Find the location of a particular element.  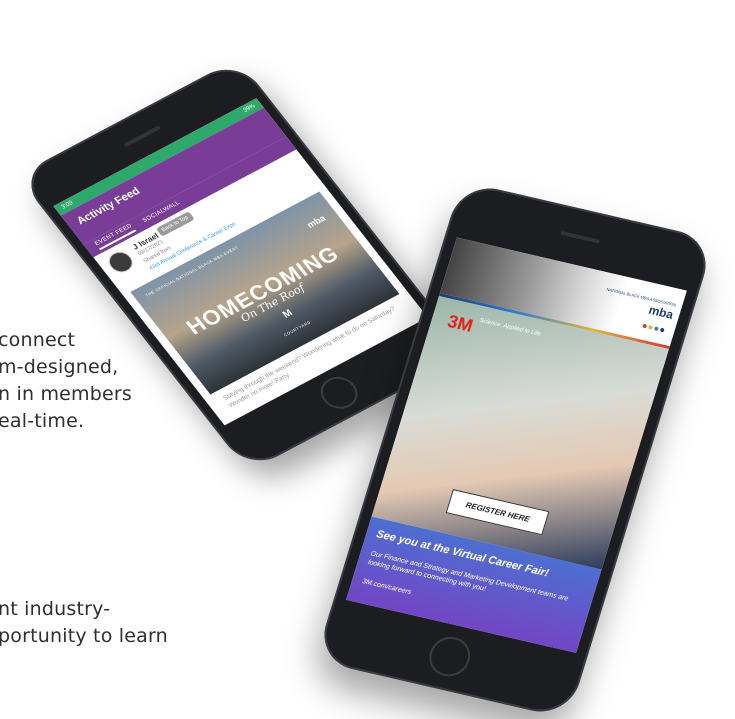

bg-line: connect is located at coordinates (38, 340).